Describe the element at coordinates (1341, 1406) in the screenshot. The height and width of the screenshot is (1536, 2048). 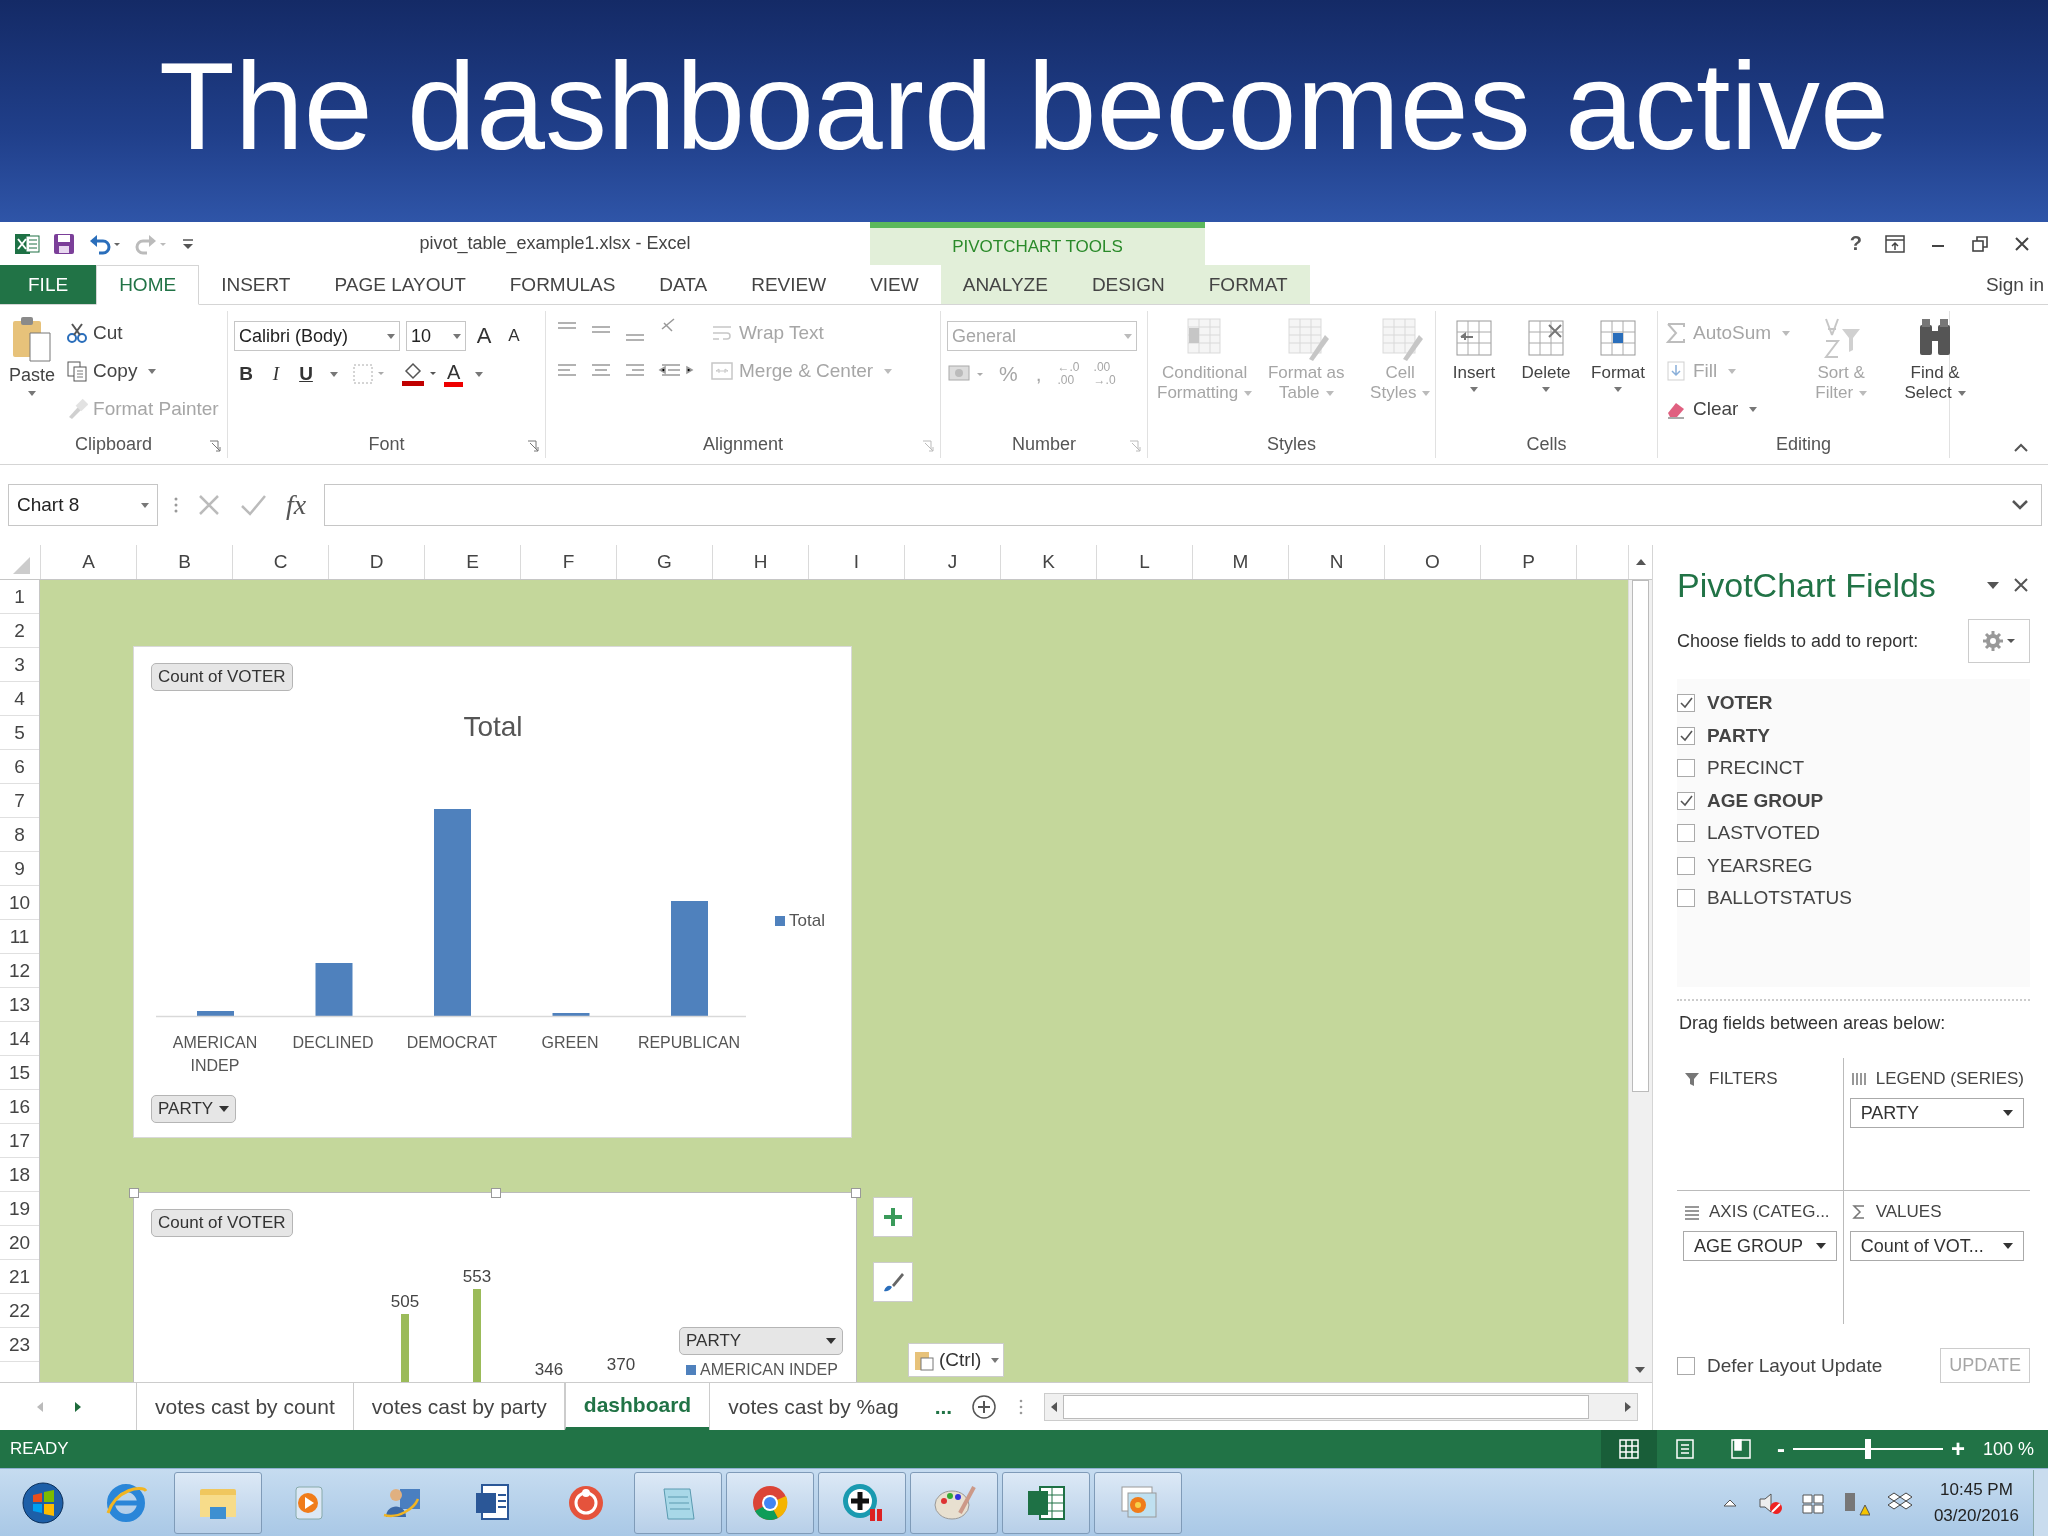
I see `horizontal-scrollbar` at that location.